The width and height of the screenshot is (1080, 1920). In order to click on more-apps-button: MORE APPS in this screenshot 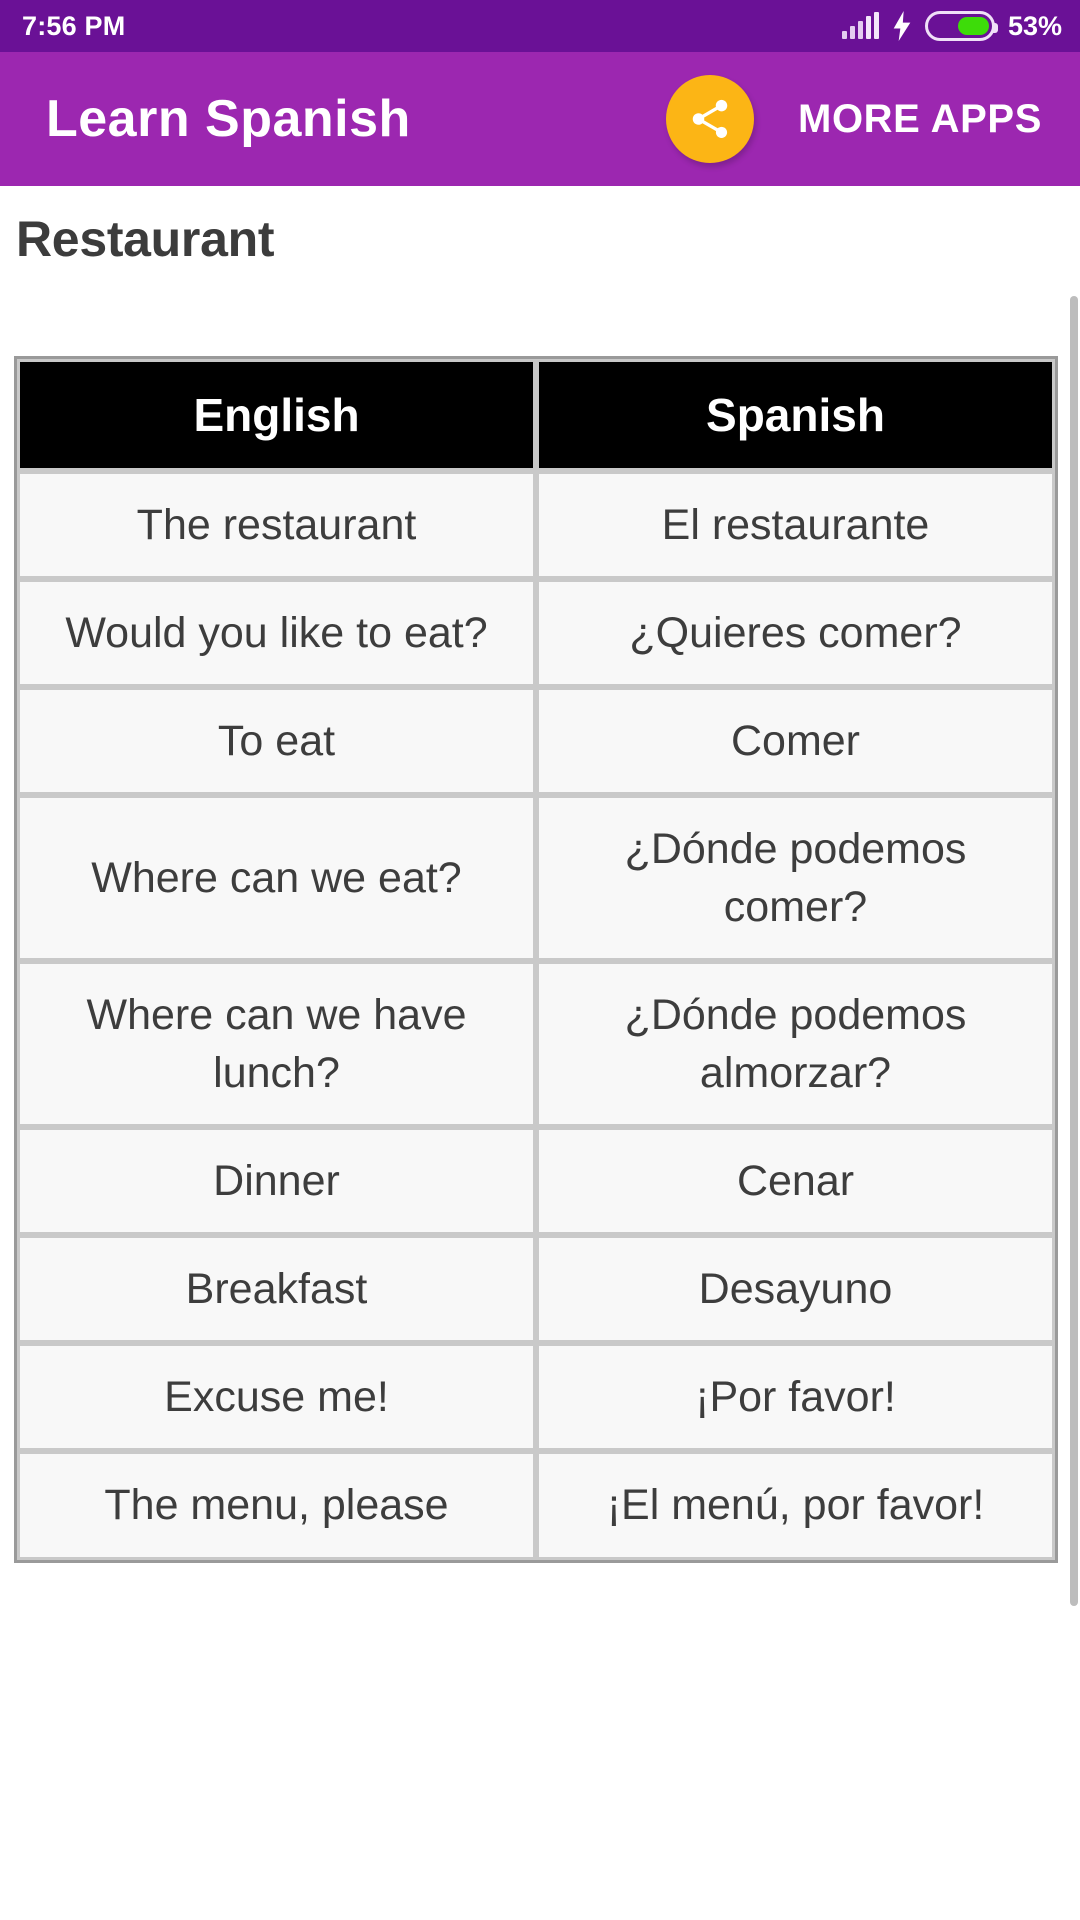, I will do `click(920, 119)`.